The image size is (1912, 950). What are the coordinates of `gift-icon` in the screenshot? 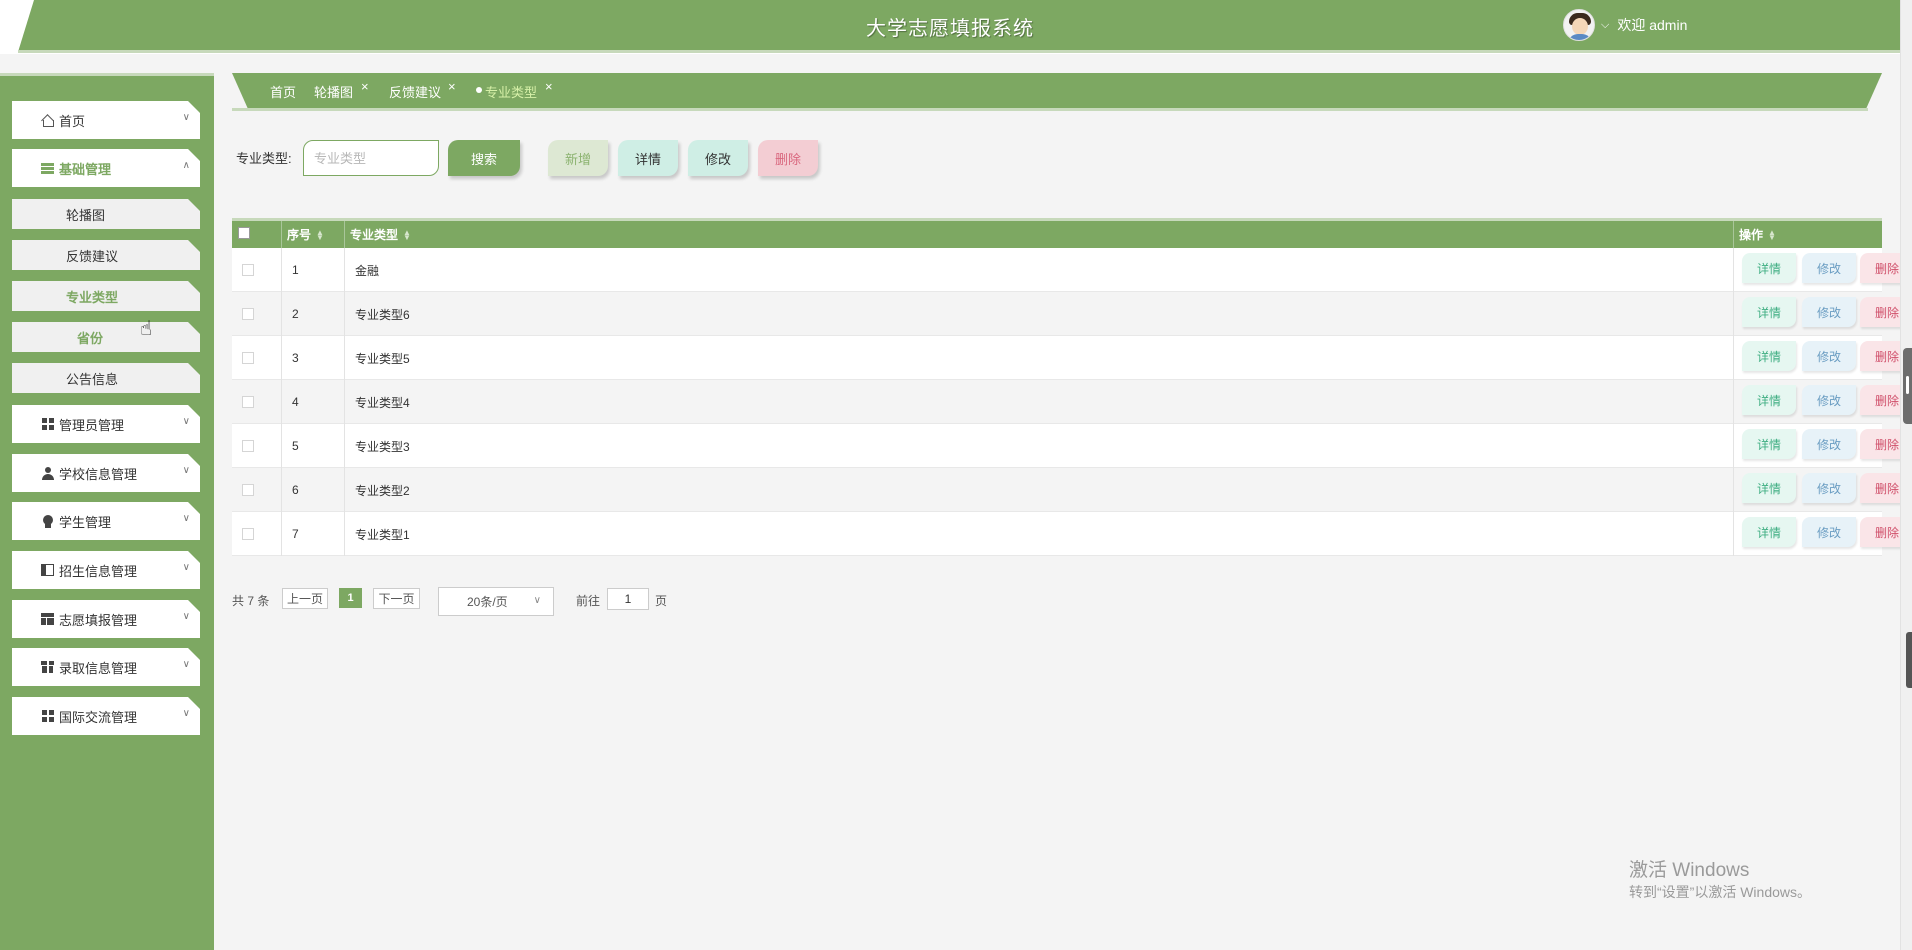 It's located at (47, 667).